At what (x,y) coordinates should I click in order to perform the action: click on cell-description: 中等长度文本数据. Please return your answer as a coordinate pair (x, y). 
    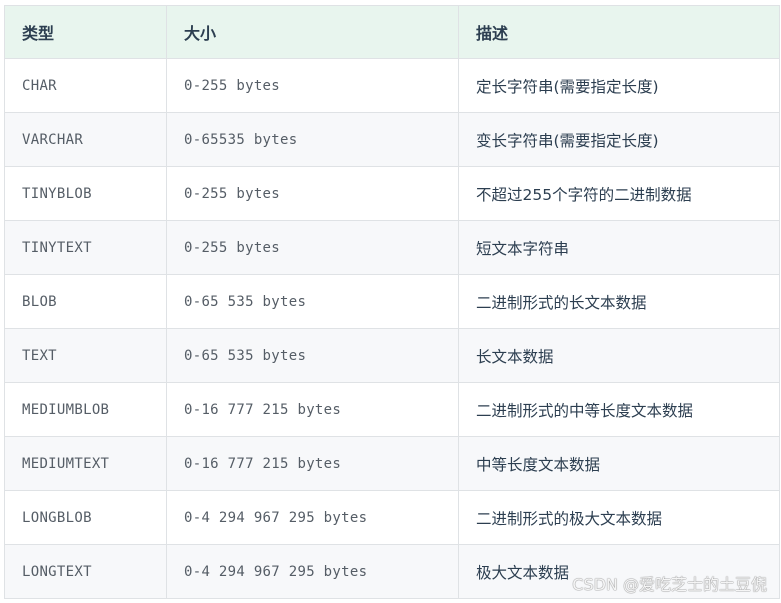
    Looking at the image, I should click on (619, 463).